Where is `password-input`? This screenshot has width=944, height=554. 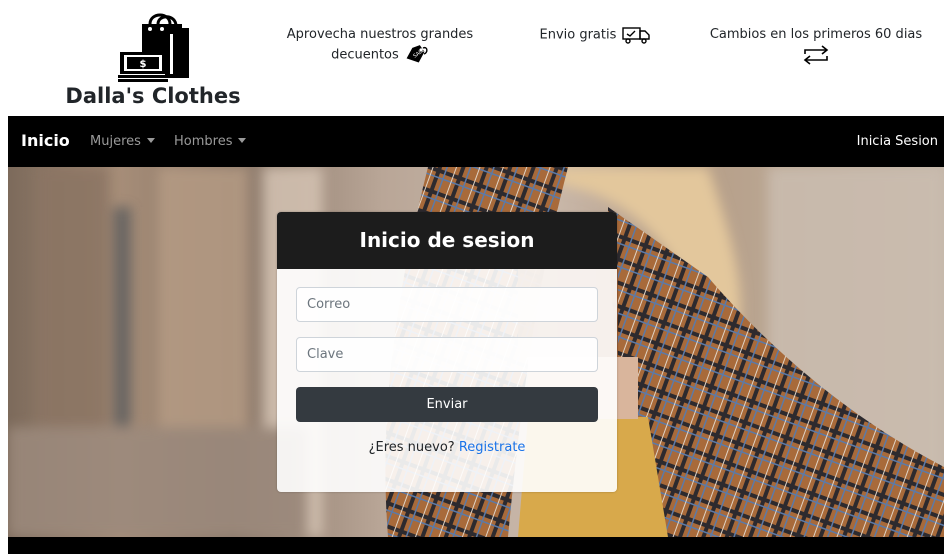 password-input is located at coordinates (447, 354).